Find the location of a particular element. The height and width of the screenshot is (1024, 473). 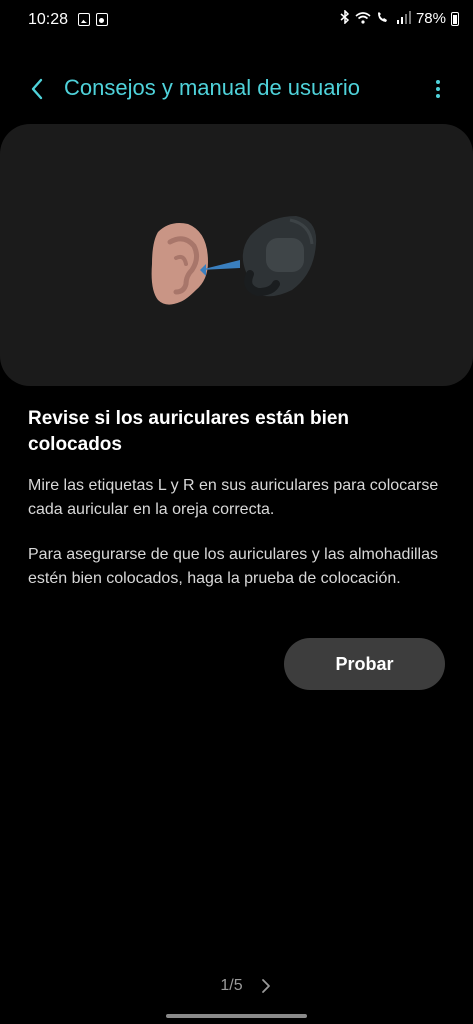

chevron-left-icon is located at coordinates (37, 89).